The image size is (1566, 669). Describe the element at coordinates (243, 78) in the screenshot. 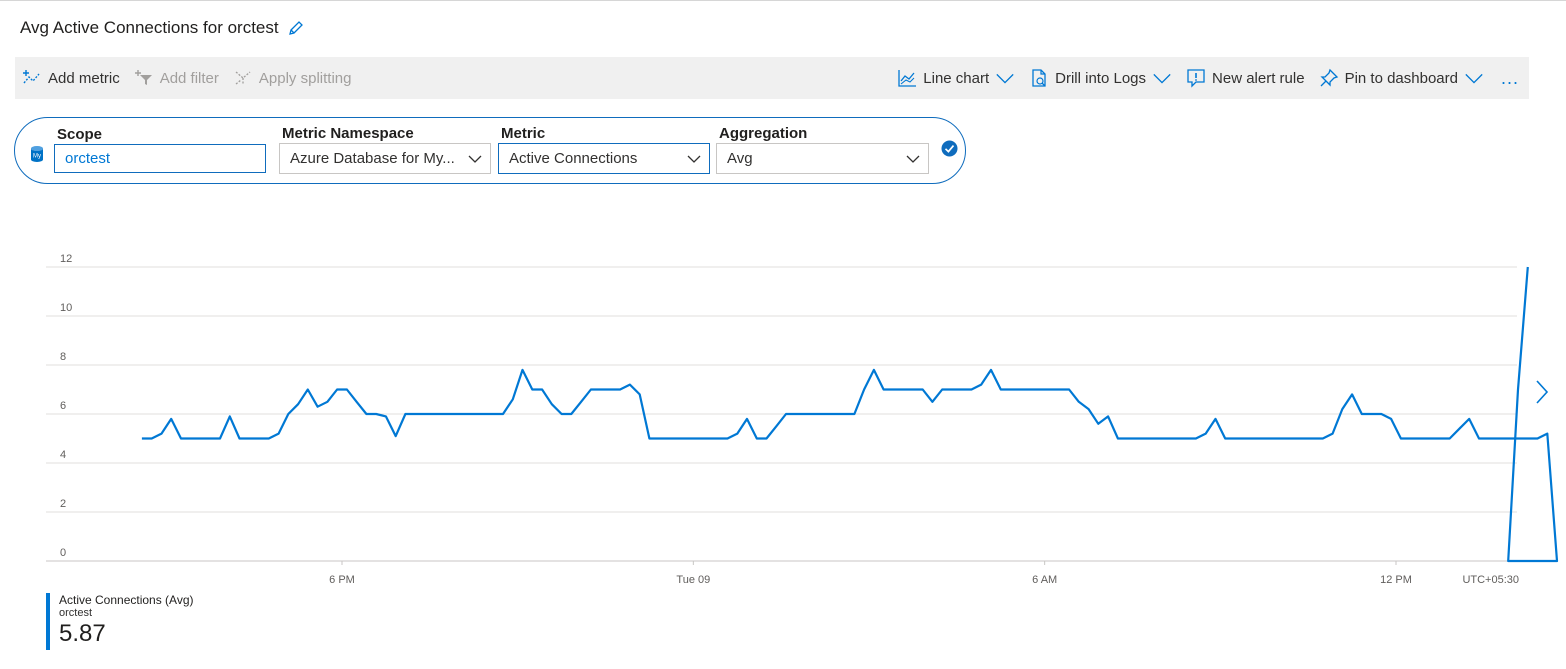

I see `apply-splitting-icon` at that location.